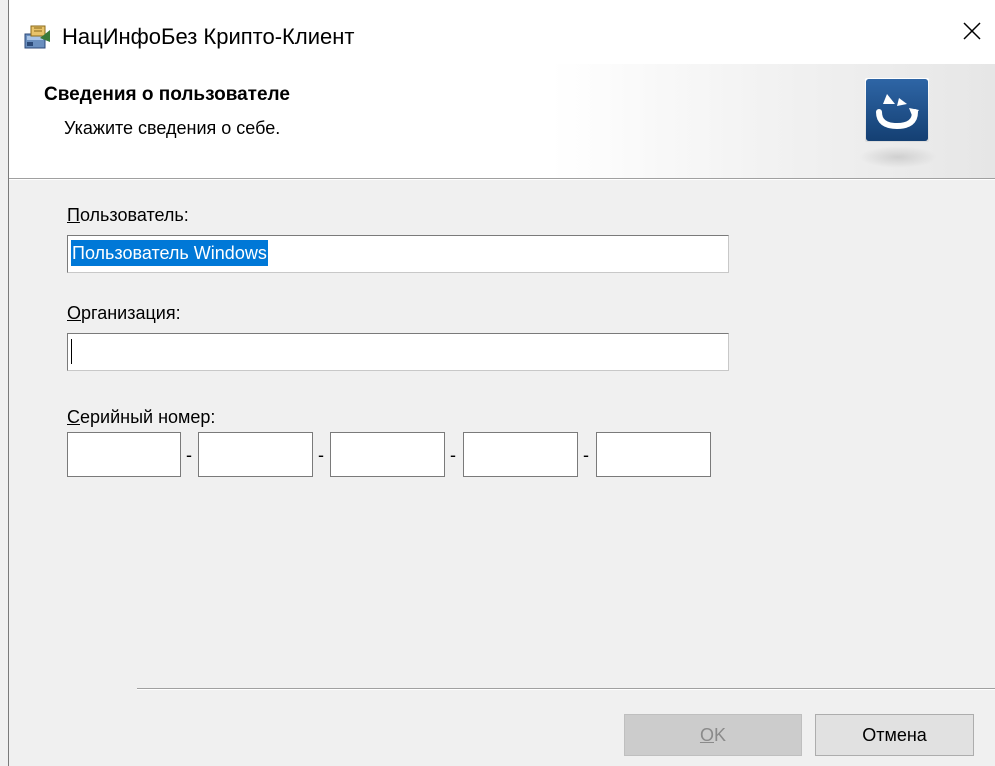  Describe the element at coordinates (502, 179) in the screenshot. I see `header-divider-highlight` at that location.